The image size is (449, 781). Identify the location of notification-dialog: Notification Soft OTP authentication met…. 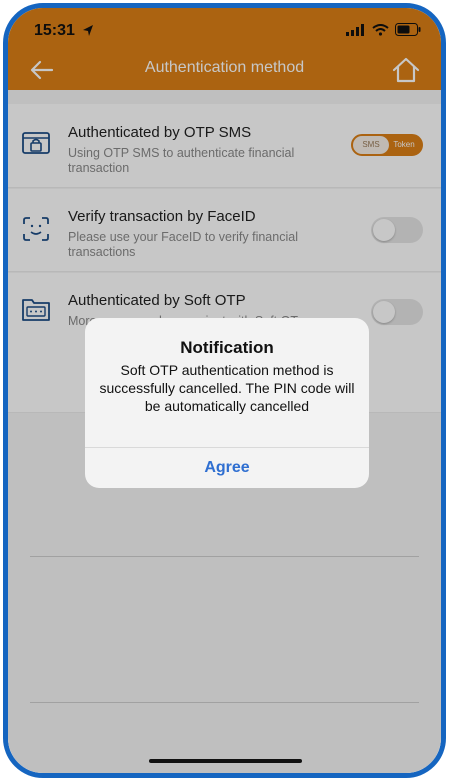
(227, 403).